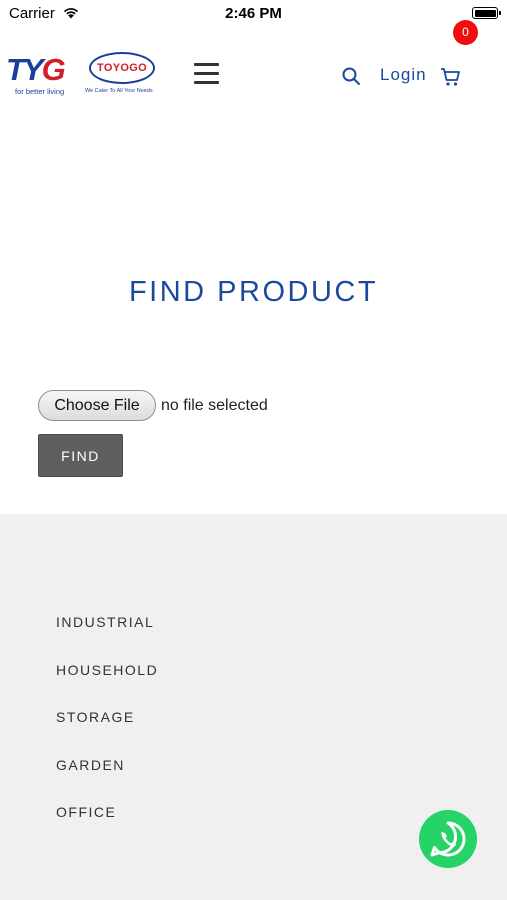 The height and width of the screenshot is (900, 507). I want to click on toyogo-logo-tagline: We Cater To All Your Needs, so click(119, 91).